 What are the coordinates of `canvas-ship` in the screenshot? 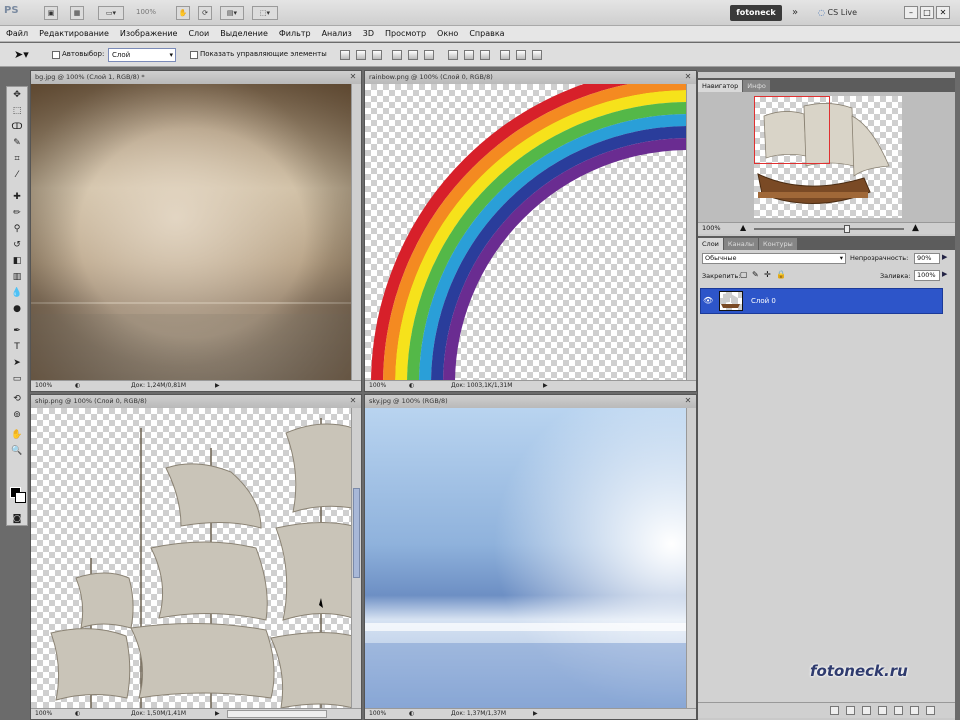 It's located at (191, 558).